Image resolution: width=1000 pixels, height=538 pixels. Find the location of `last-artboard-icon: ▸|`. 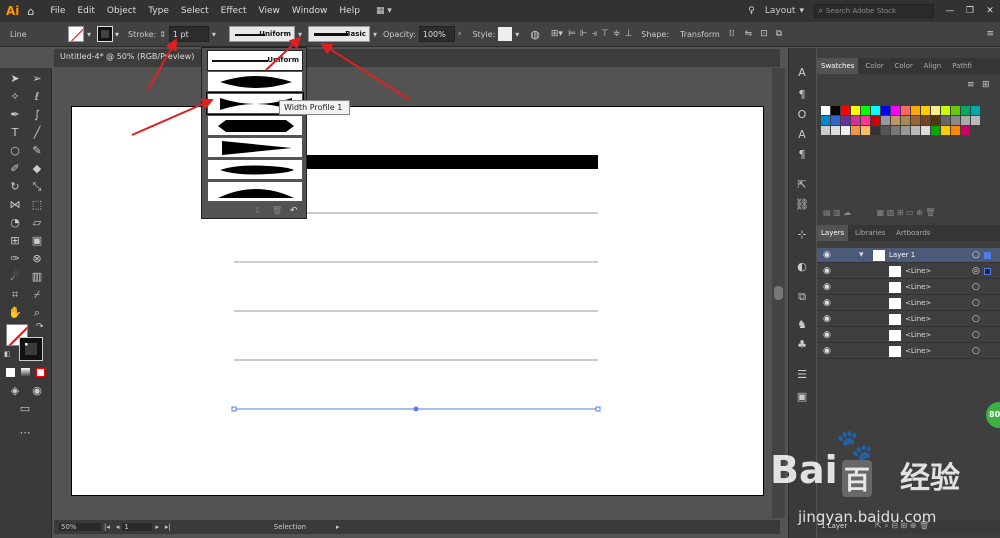

last-artboard-icon: ▸| is located at coordinates (168, 527).